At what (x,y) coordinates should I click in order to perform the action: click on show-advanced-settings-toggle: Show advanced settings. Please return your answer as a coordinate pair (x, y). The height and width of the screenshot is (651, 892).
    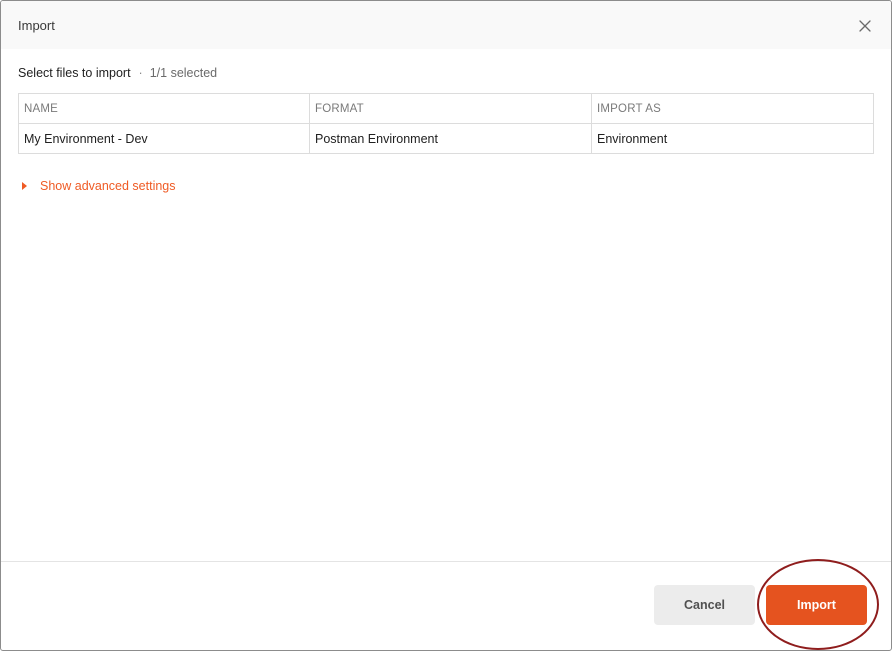
    Looking at the image, I should click on (99, 186).